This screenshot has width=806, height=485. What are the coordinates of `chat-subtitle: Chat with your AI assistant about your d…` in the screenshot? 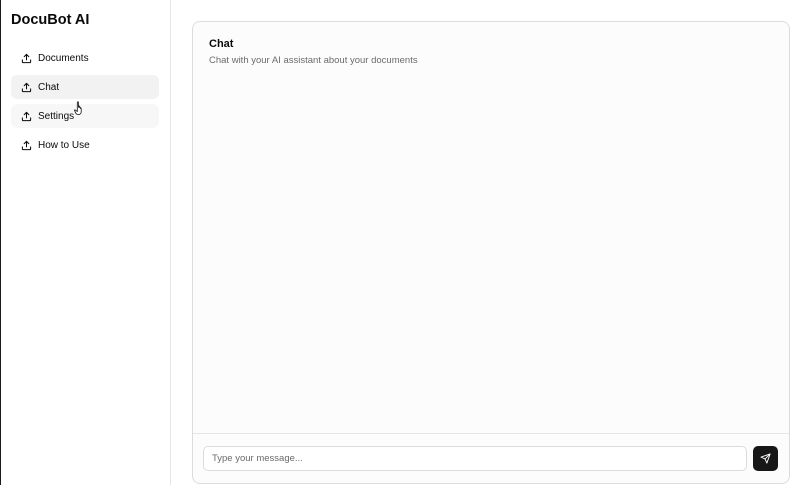 It's located at (313, 60).